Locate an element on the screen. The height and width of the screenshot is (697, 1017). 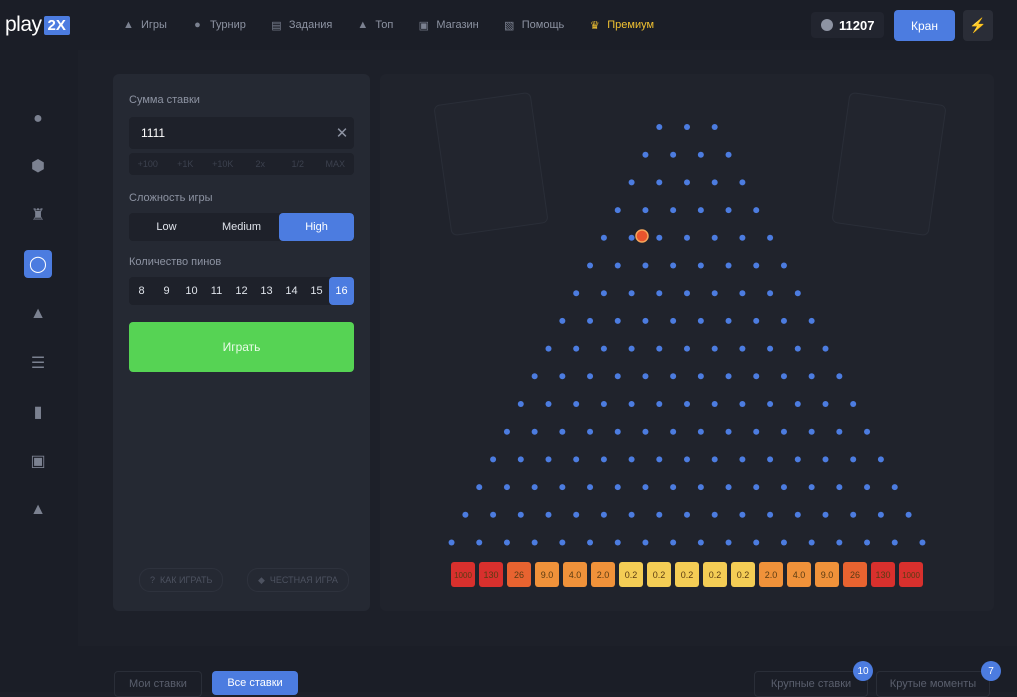
pins-option-selected: 16 is located at coordinates (341, 291).